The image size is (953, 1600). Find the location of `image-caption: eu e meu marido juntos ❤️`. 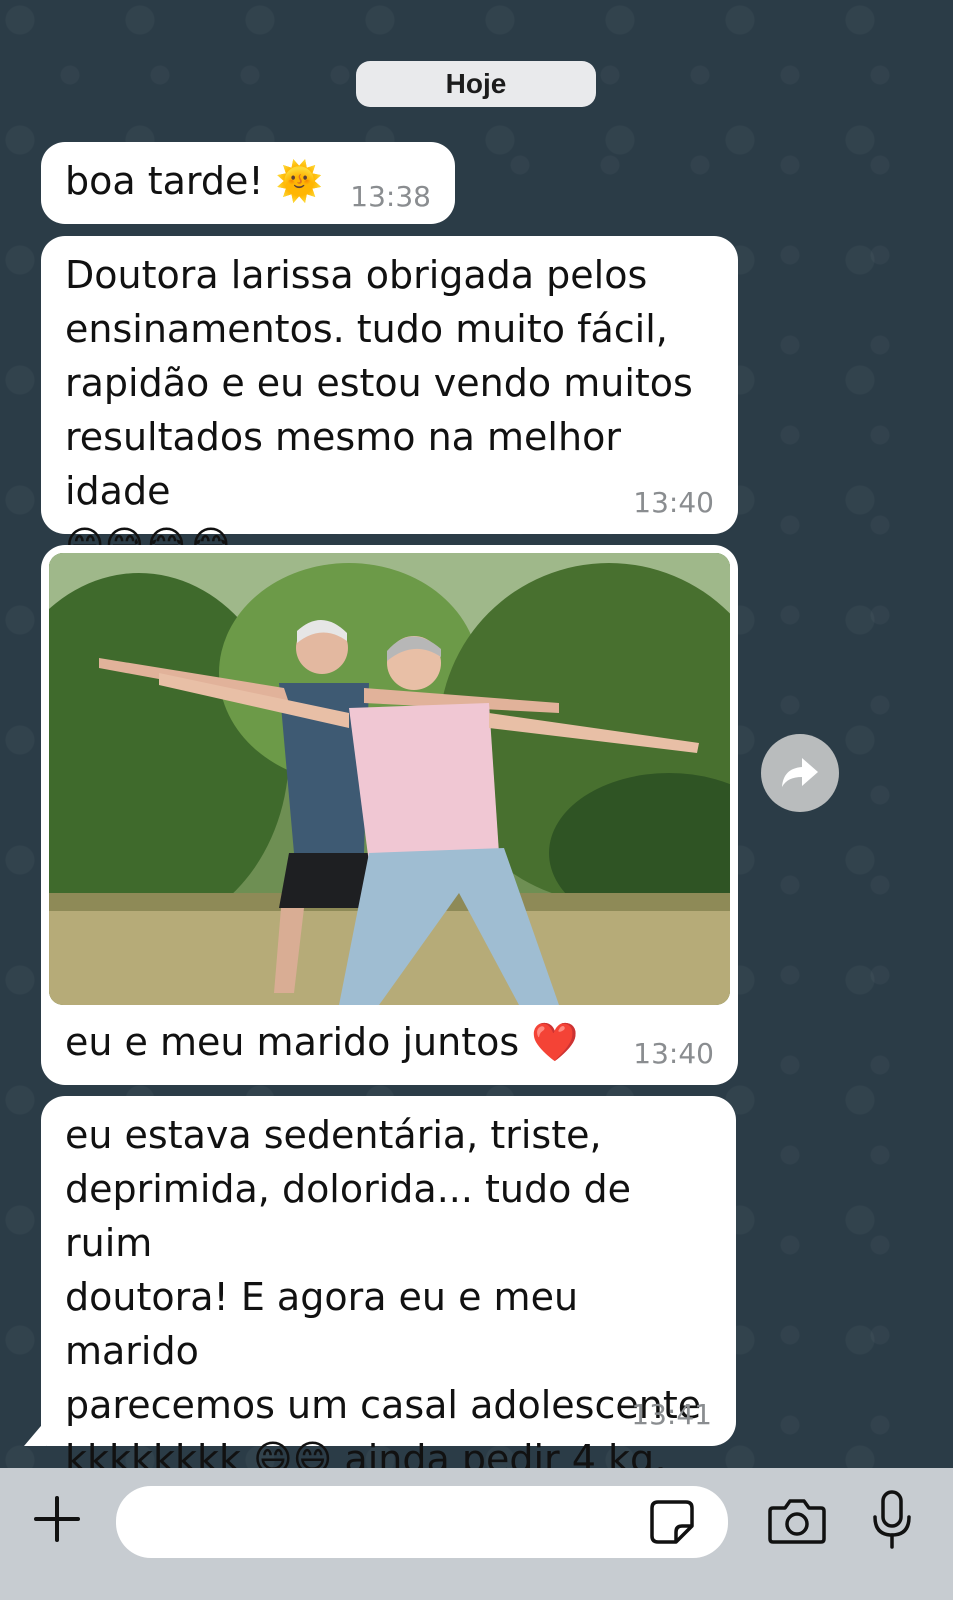

image-caption: eu e meu marido juntos ❤️ is located at coordinates (322, 1042).